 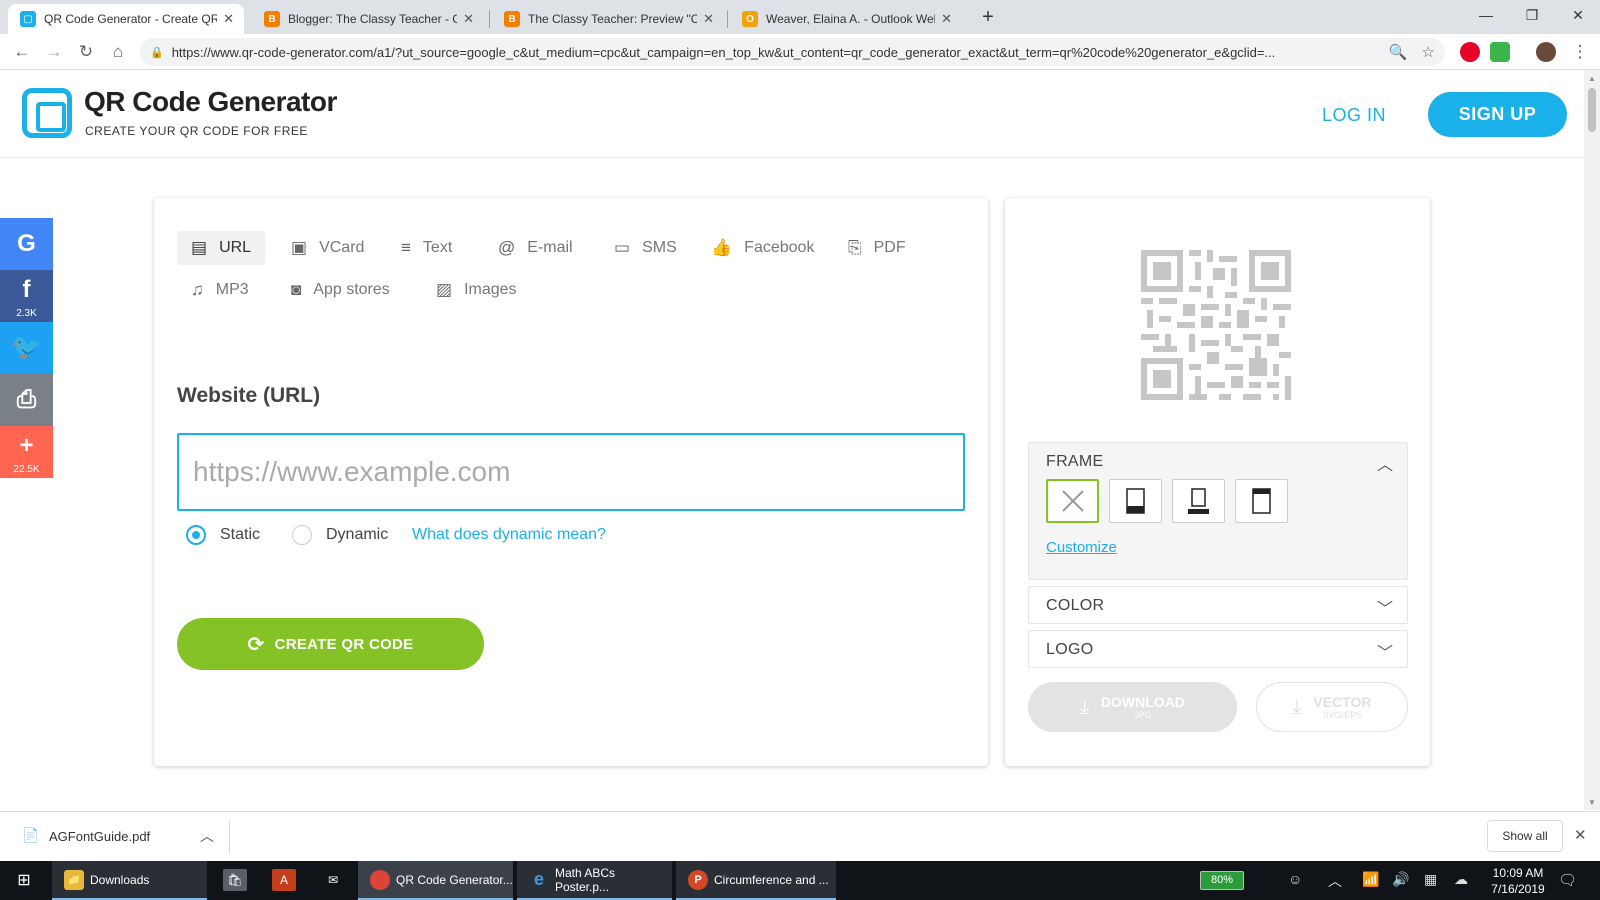 I want to click on tab-qr-code-generator: ▢ QR Code Generator - Create QR Codes ✕, so click(x=126, y=19).